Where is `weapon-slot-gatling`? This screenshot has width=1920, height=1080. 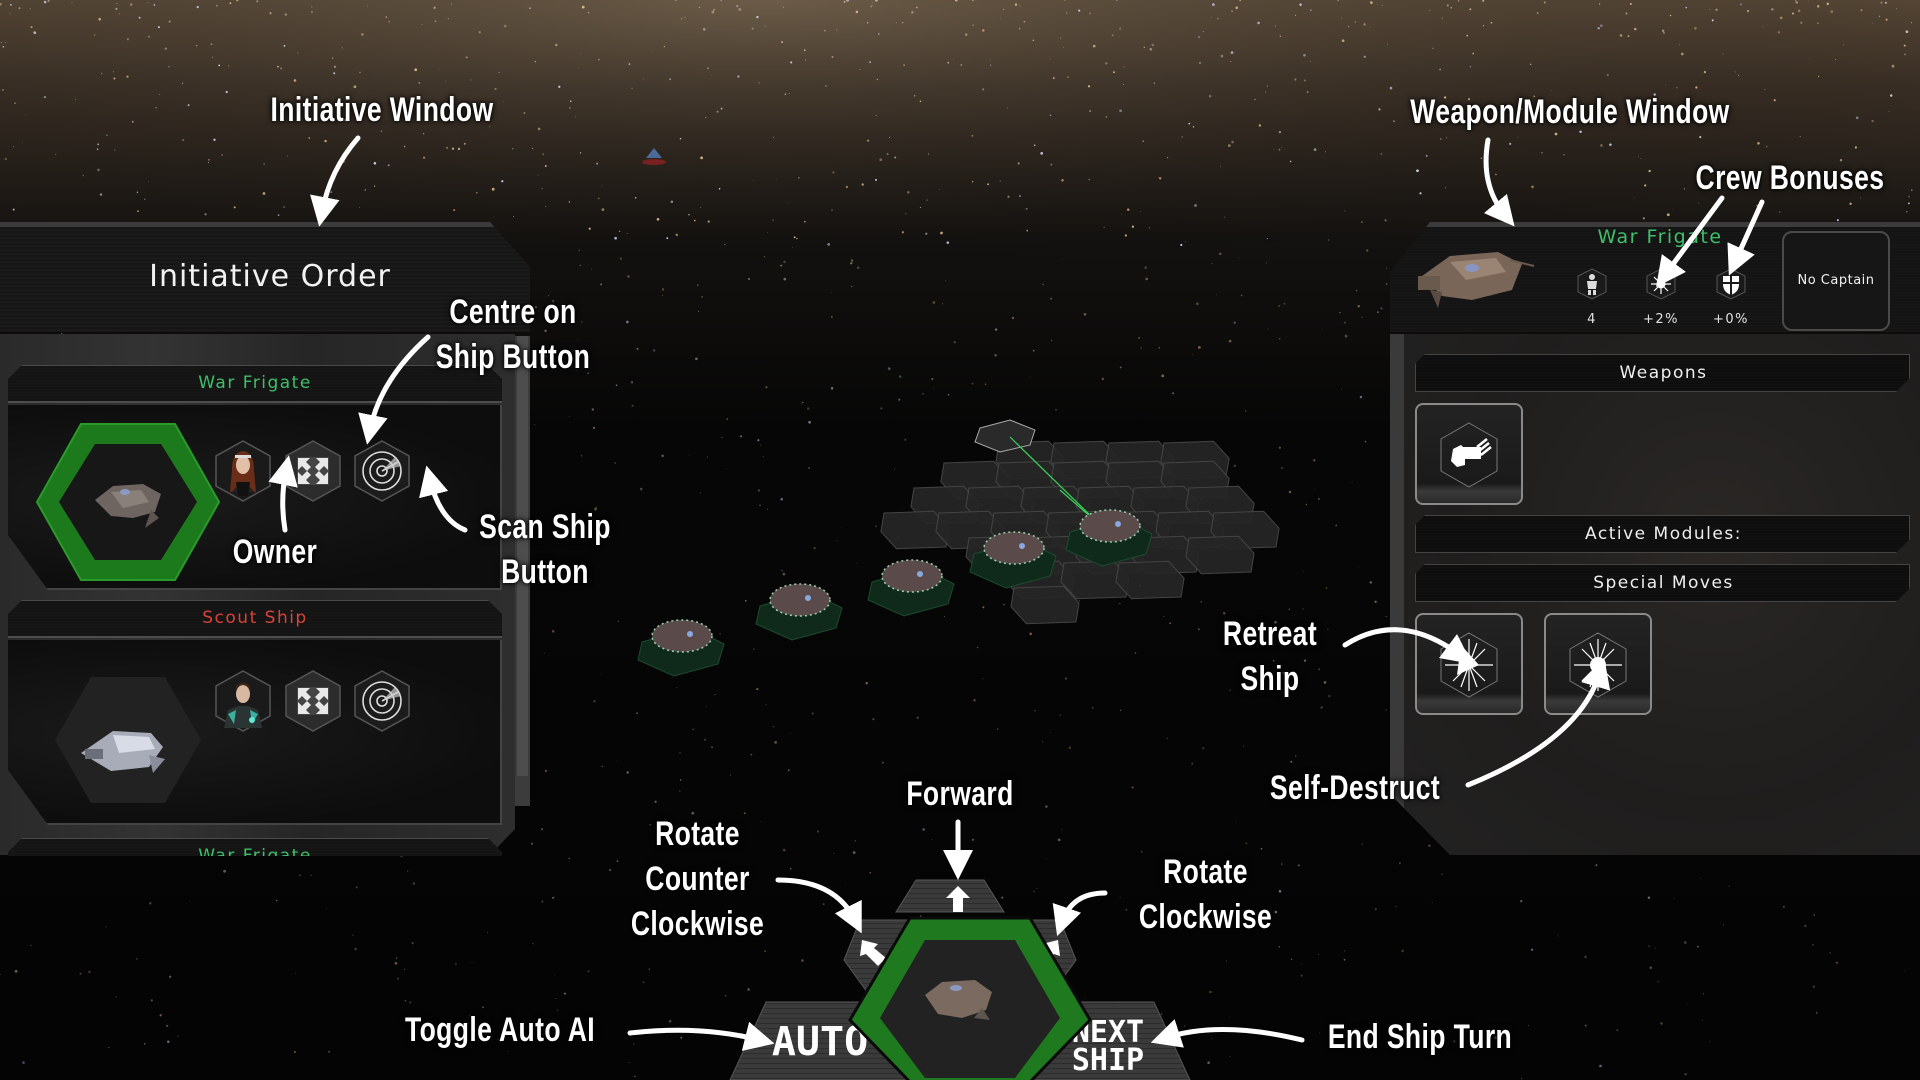
weapon-slot-gatling is located at coordinates (1469, 454).